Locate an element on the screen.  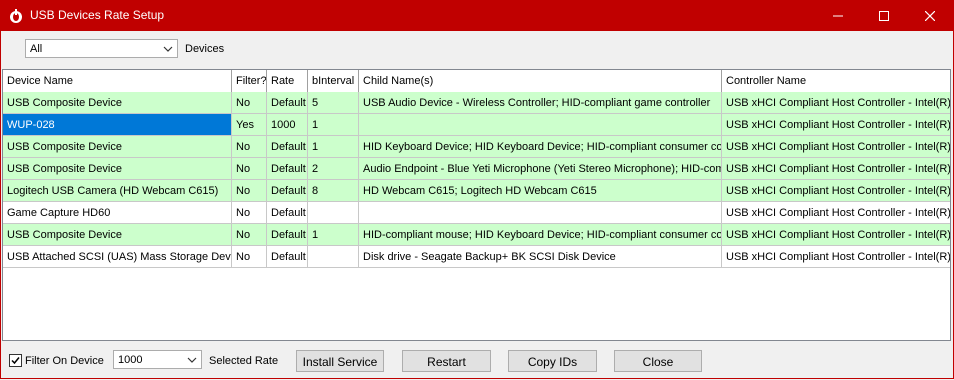
minimize-button is located at coordinates (838, 15).